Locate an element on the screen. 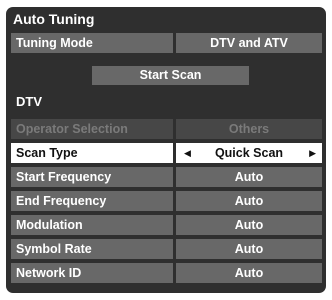 The width and height of the screenshot is (332, 300). operator-selection-row: Operator Selection Others is located at coordinates (166, 129).